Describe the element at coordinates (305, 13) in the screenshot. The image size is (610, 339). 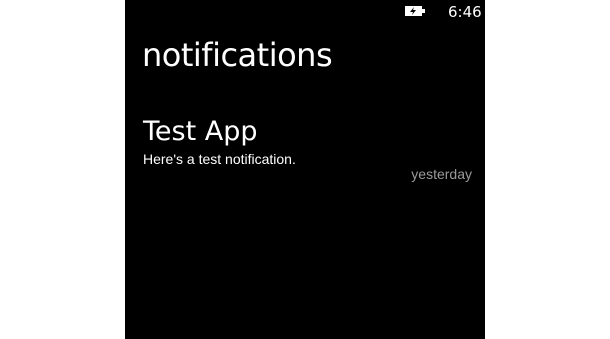
I see `status-bar: 6:46` at that location.